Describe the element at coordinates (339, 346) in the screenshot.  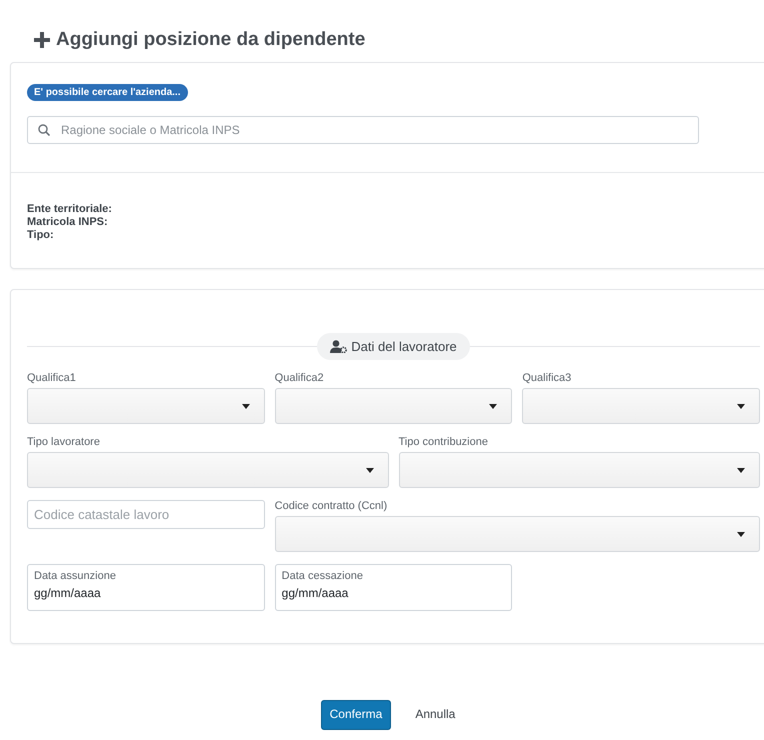
I see `user-gear-icon` at that location.